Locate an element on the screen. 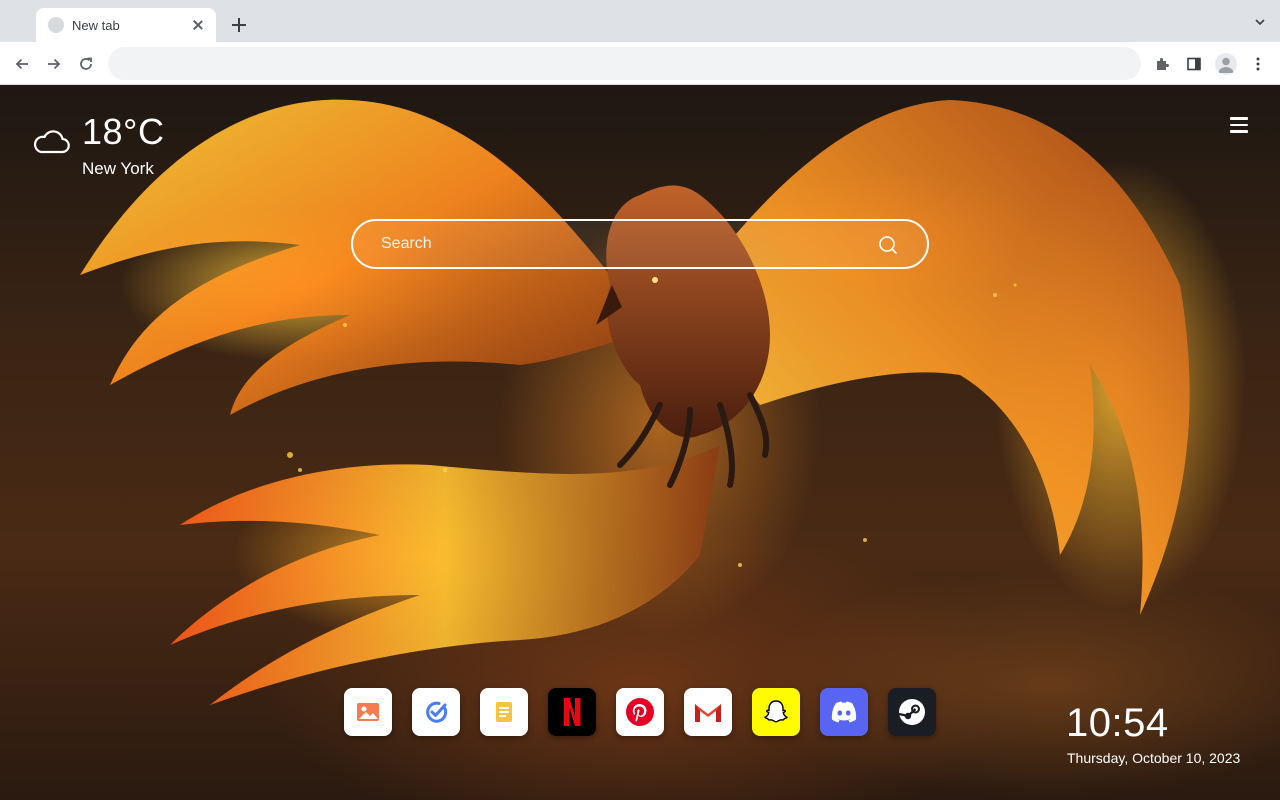  back-button is located at coordinates (22, 64).